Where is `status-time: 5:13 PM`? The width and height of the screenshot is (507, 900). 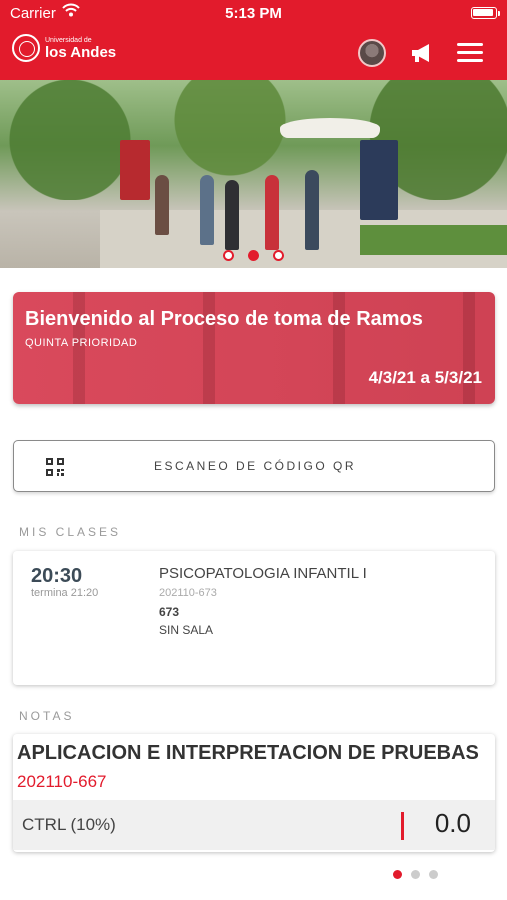 status-time: 5:13 PM is located at coordinates (253, 13).